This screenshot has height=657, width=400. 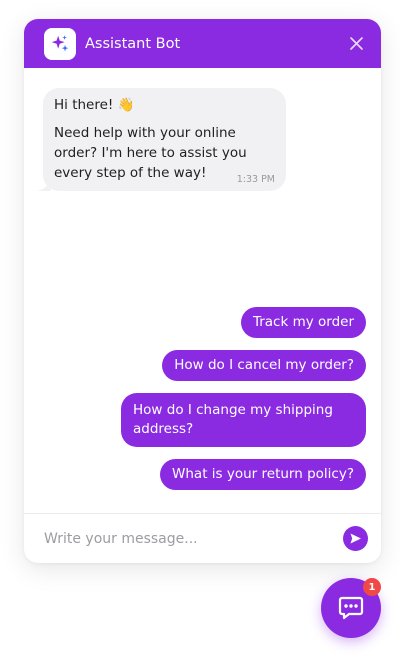 What do you see at coordinates (243, 420) in the screenshot?
I see `suggestion-change-address: How do I change my shipping address?` at bounding box center [243, 420].